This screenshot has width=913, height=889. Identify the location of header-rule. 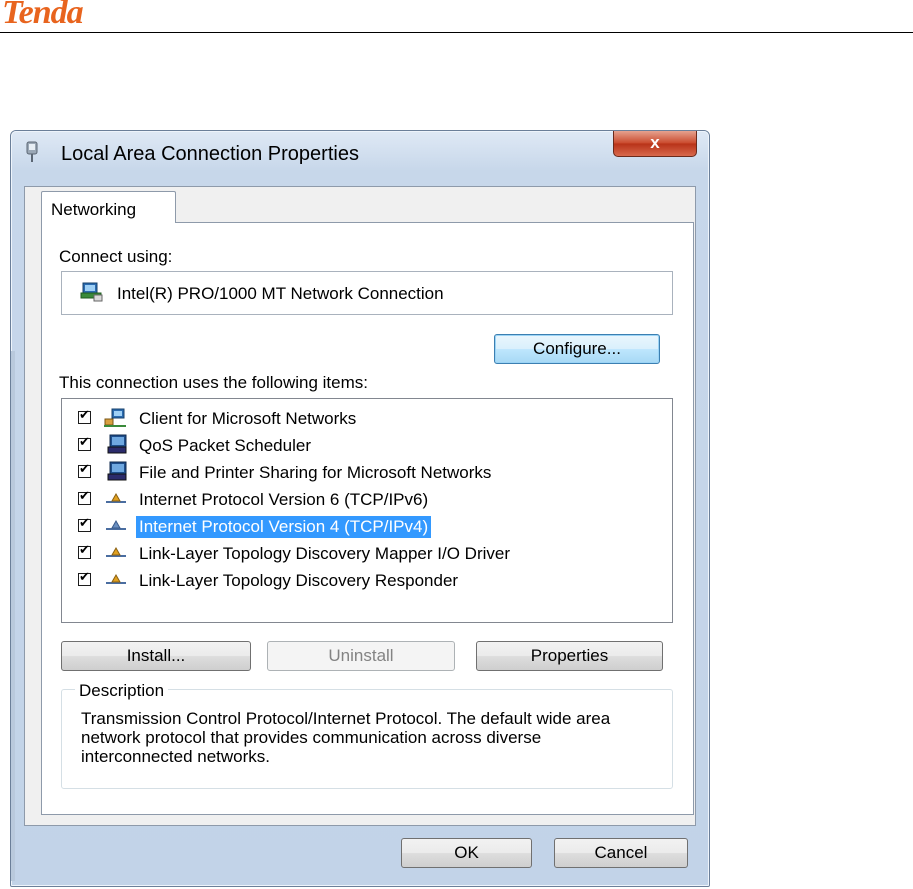
(456, 32).